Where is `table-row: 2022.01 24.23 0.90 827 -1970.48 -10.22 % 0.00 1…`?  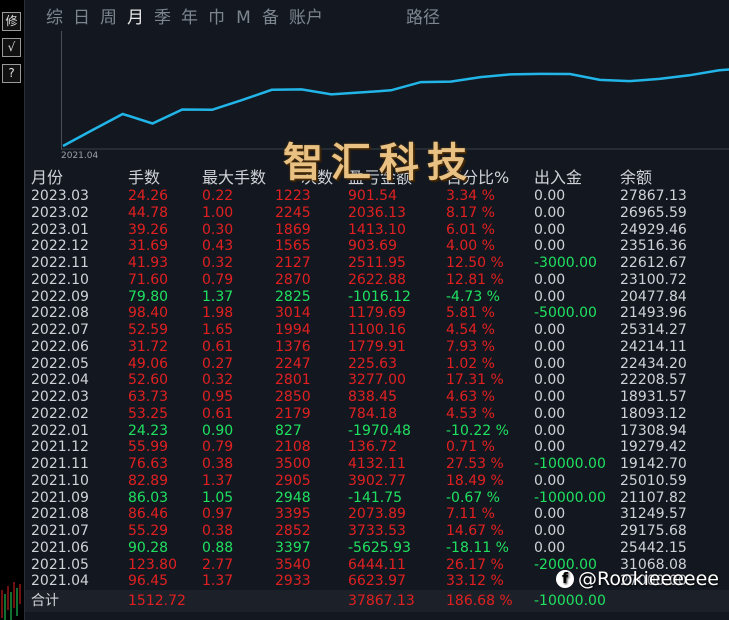 table-row: 2022.01 24.23 0.90 827 -1970.48 -10.22 % 0.00 1… is located at coordinates (377, 431).